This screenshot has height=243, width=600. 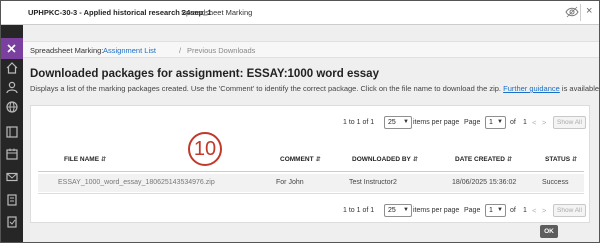 I want to click on ok-button: OK, so click(x=549, y=231).